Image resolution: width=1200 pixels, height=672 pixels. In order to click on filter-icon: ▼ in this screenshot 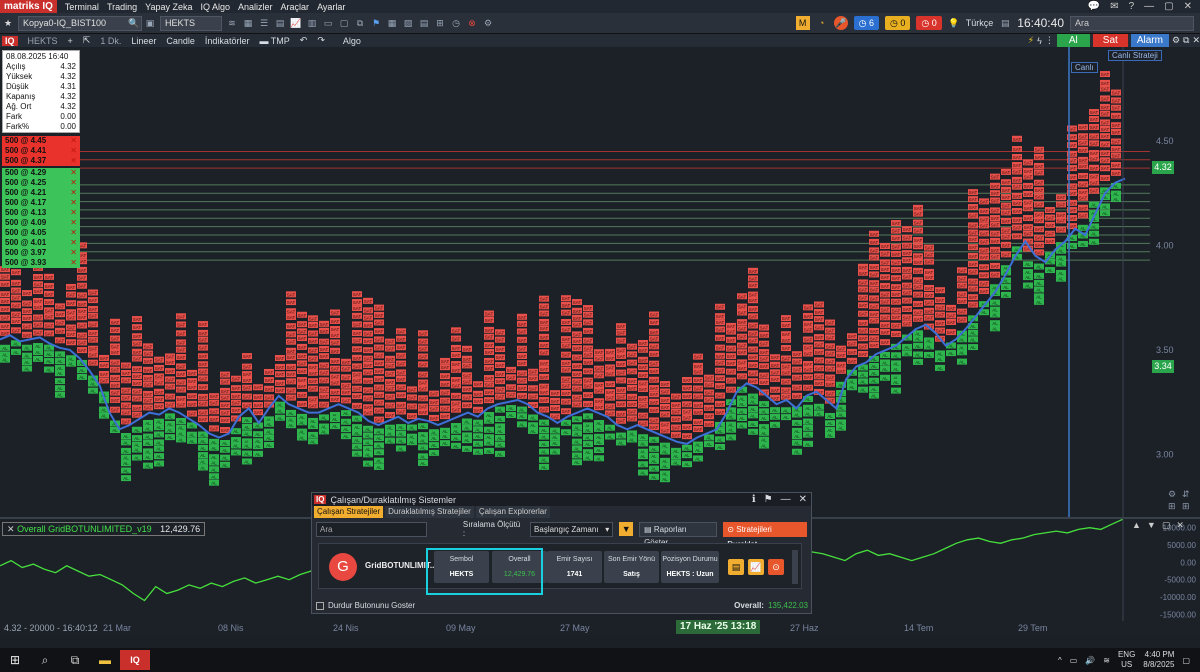, I will do `click(626, 529)`.